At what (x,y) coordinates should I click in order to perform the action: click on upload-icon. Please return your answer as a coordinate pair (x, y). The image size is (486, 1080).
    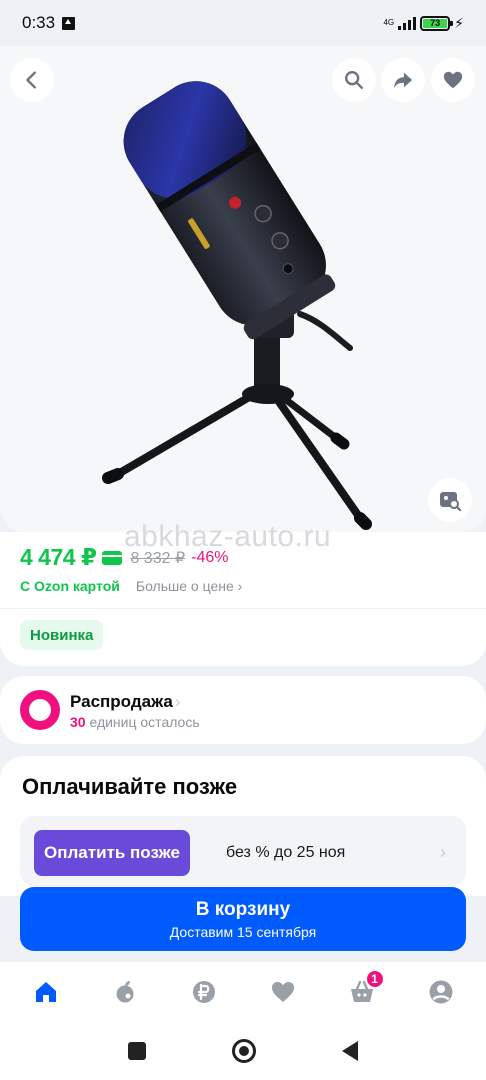
    Looking at the image, I should click on (69, 23).